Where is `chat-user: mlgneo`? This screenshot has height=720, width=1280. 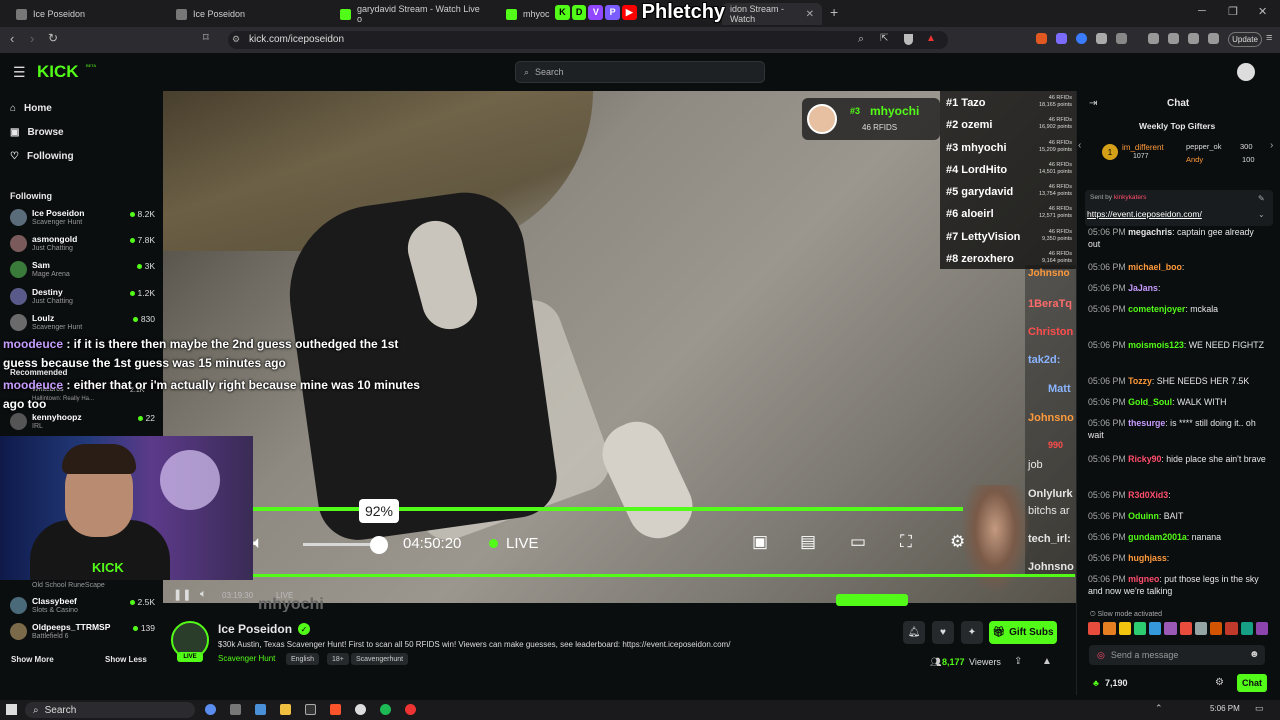 chat-user: mlgneo is located at coordinates (1143, 579).